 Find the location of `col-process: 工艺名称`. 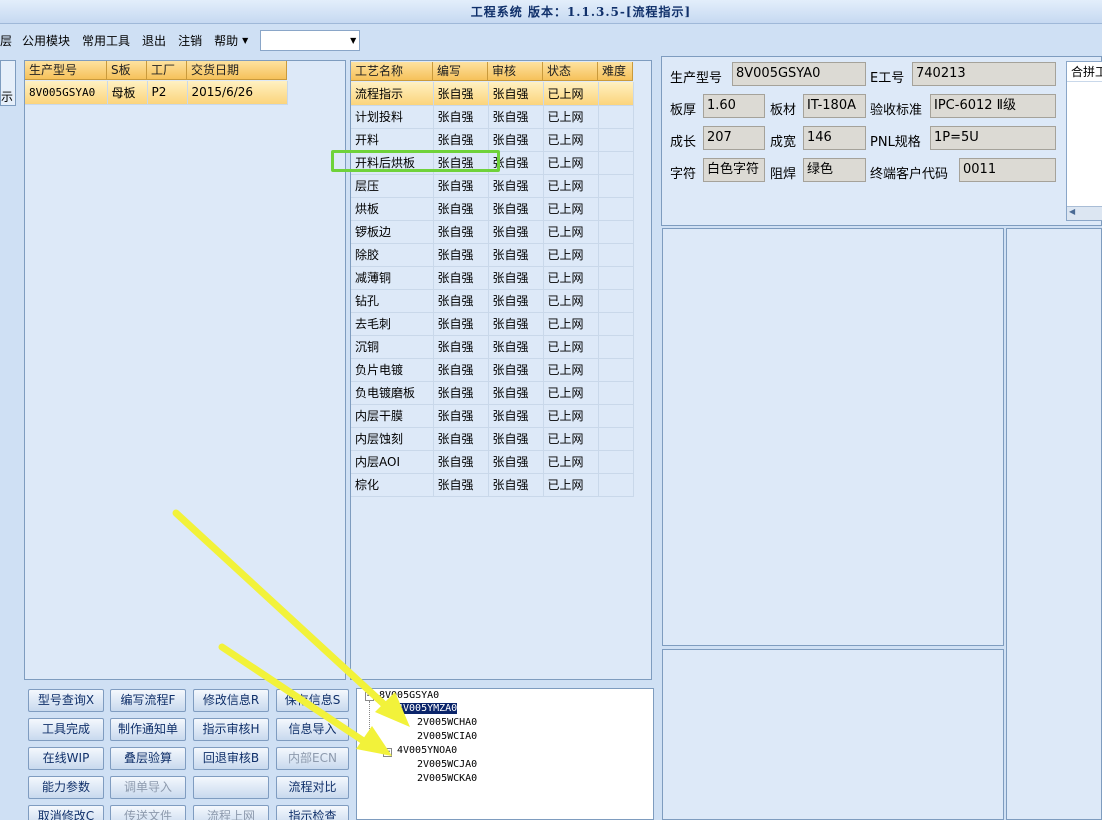

col-process: 工艺名称 is located at coordinates (392, 71).